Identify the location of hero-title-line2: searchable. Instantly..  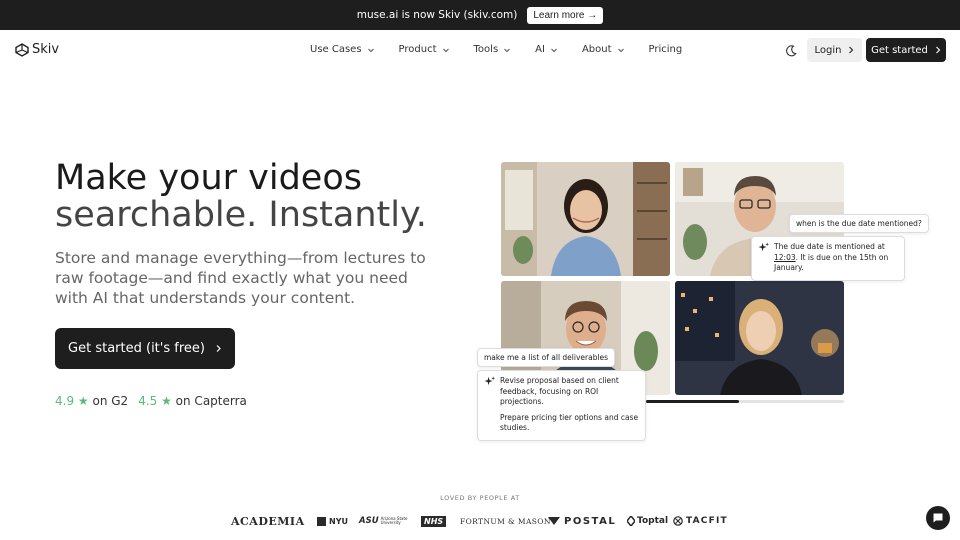
(241, 215).